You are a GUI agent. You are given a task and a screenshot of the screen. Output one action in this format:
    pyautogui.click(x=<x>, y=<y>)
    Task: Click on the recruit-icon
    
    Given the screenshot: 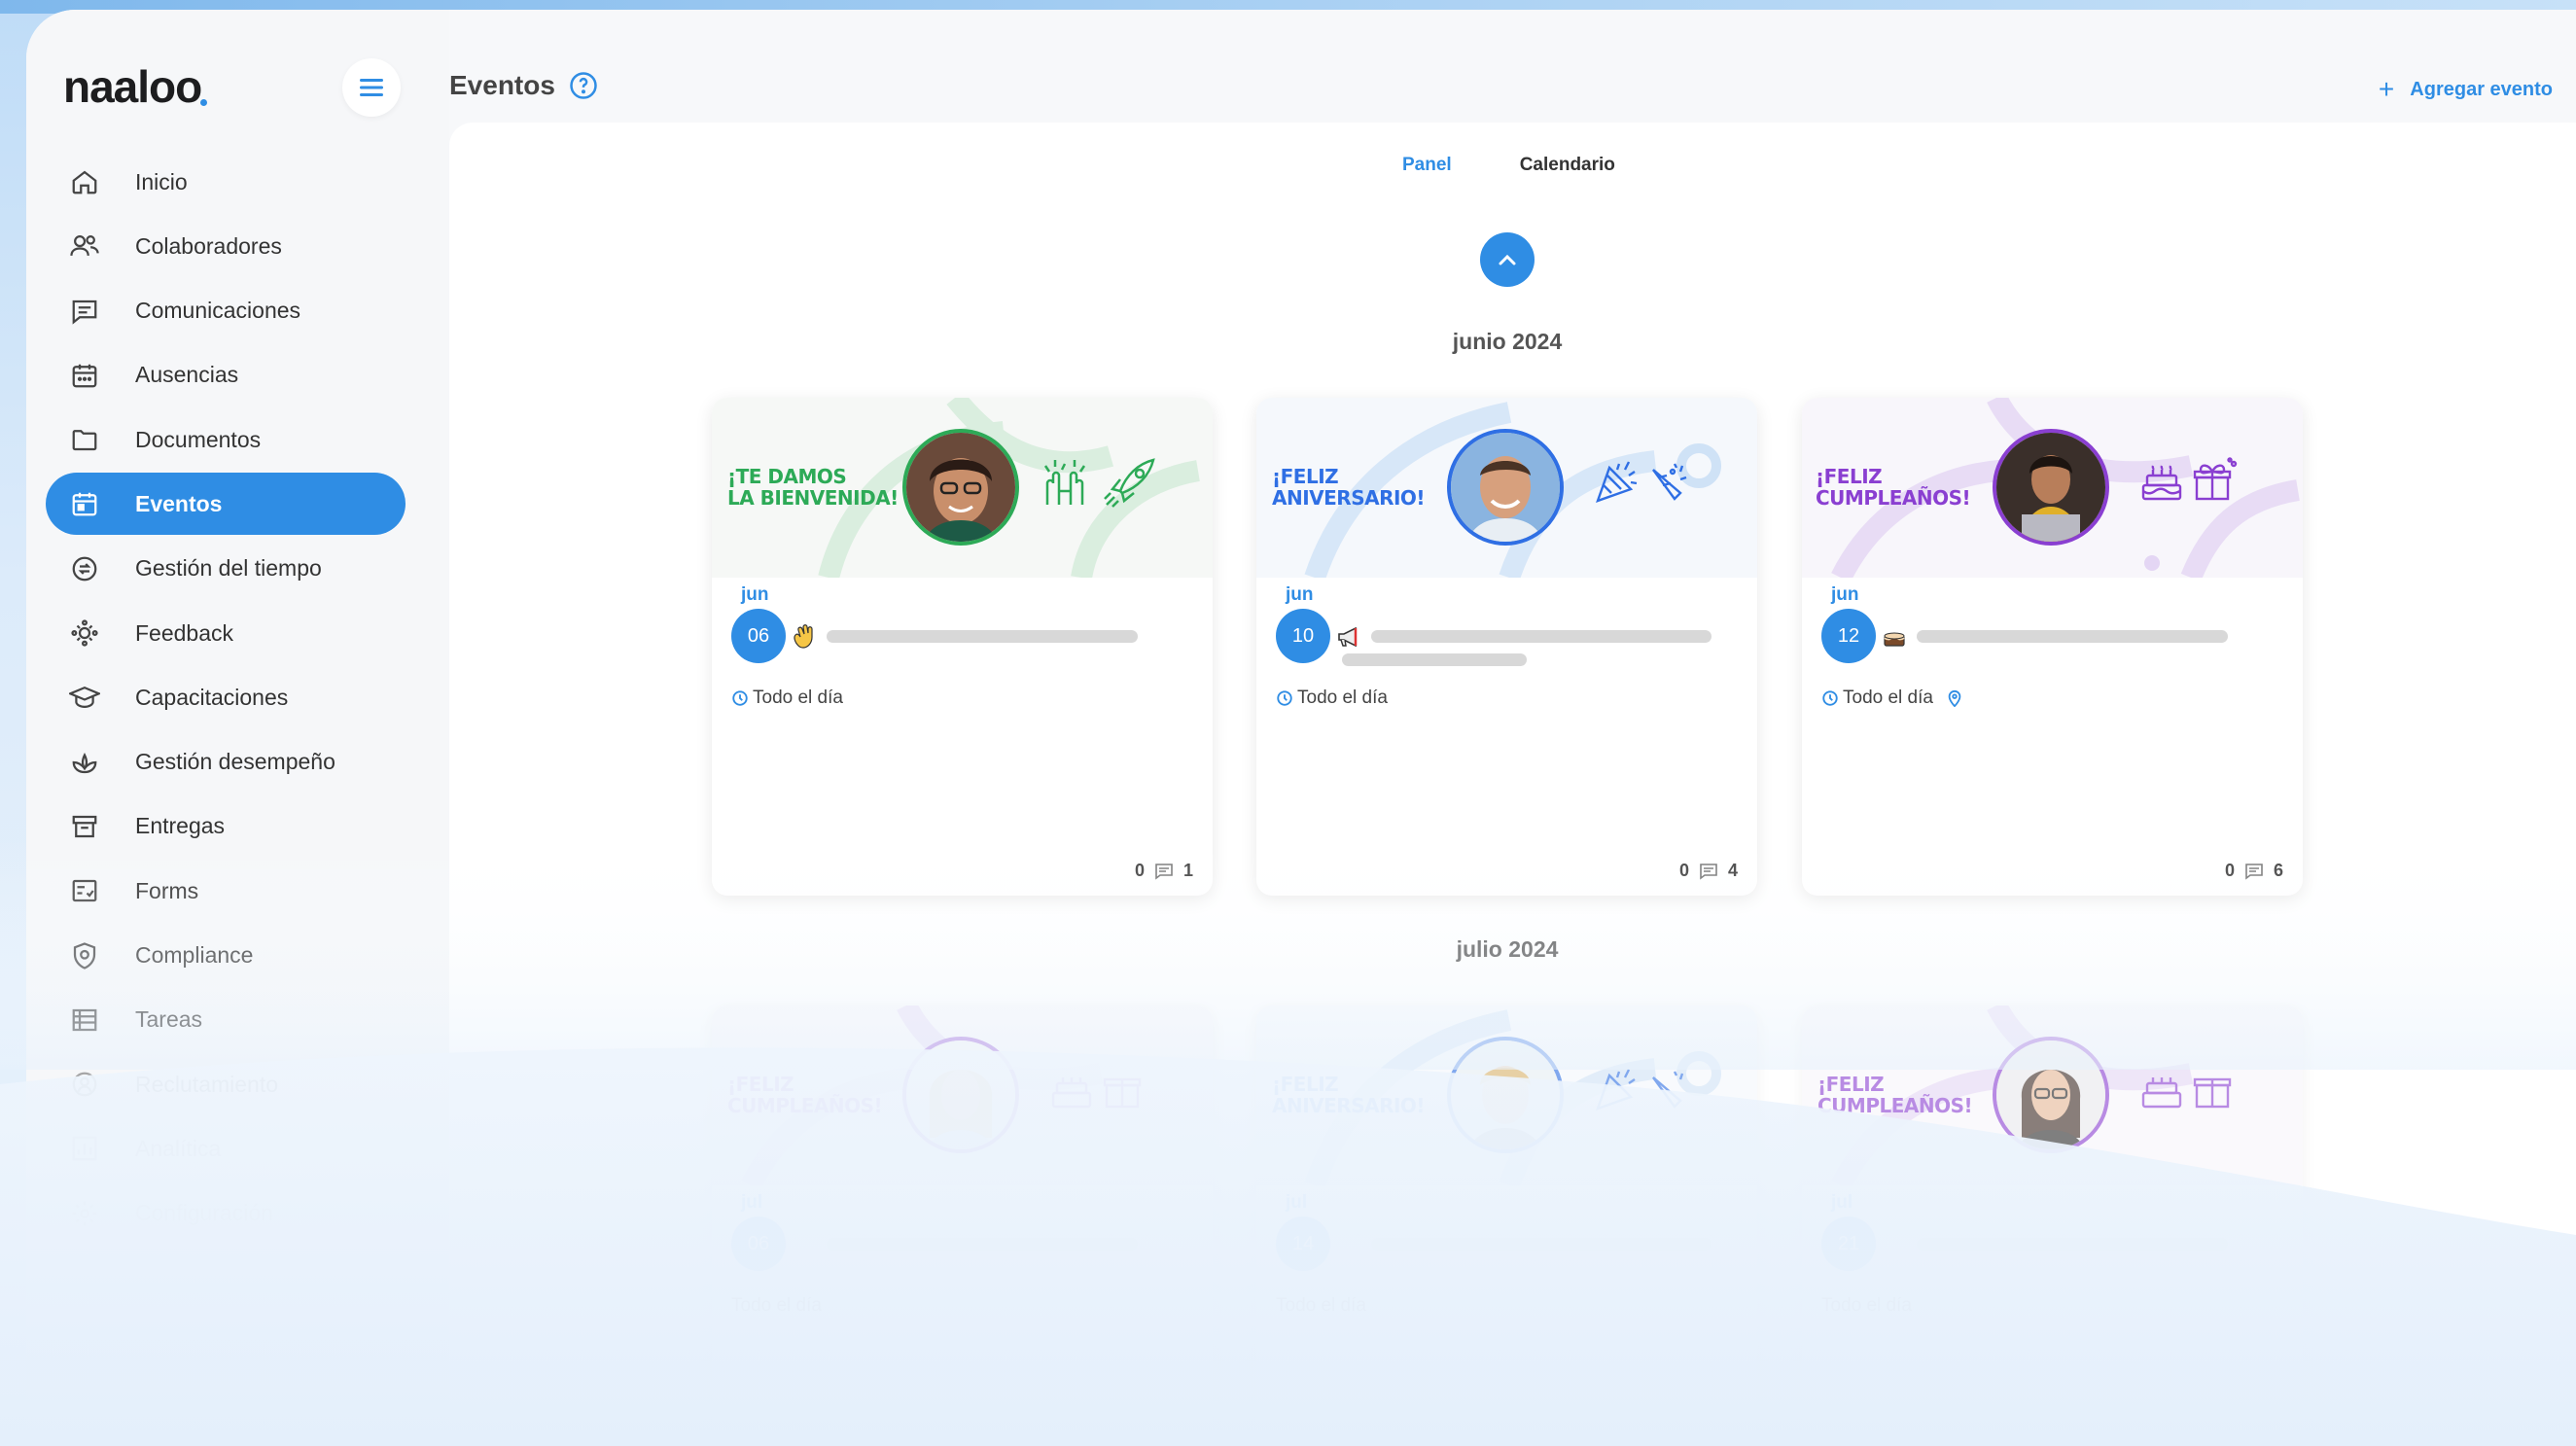 What is the action you would take?
    pyautogui.click(x=84, y=1084)
    